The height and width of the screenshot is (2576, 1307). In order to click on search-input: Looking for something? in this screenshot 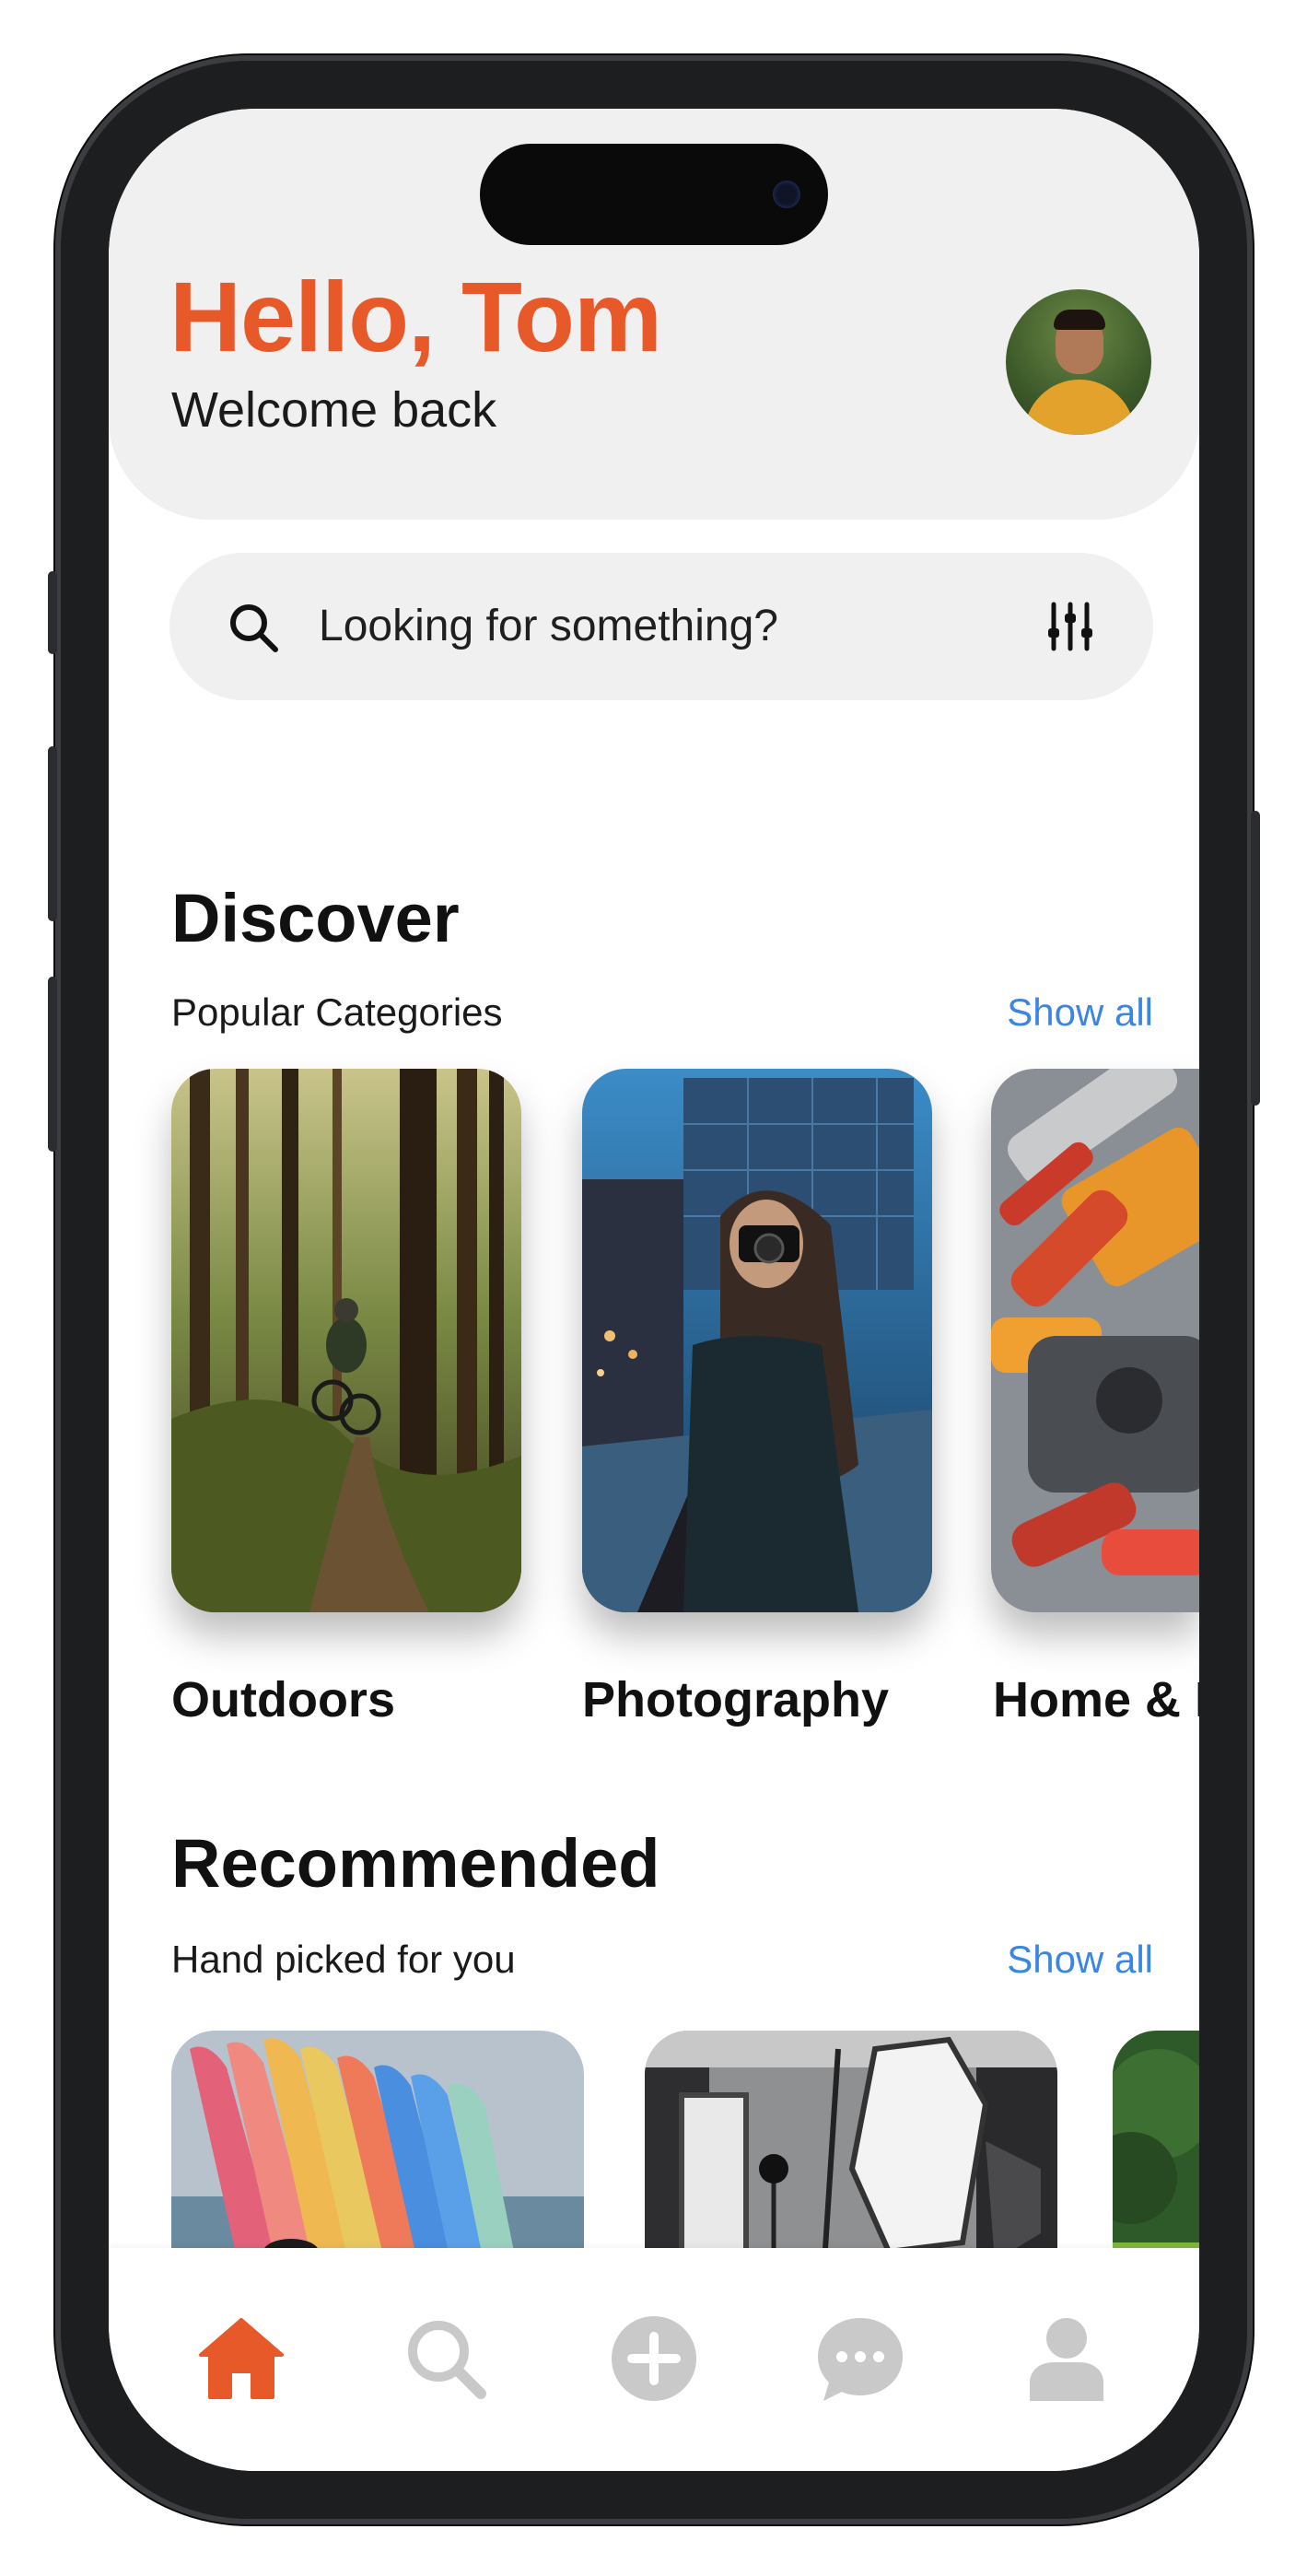, I will do `click(661, 626)`.